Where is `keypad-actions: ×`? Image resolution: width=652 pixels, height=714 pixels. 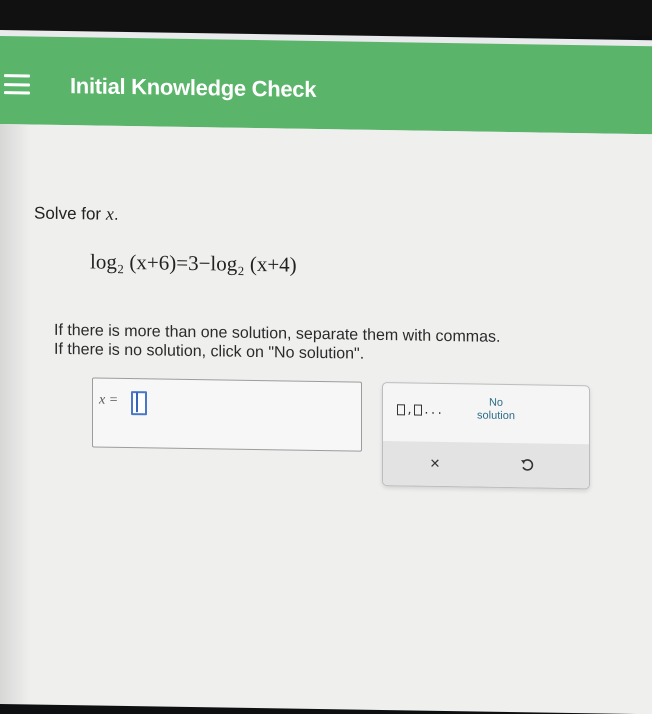 keypad-actions: × is located at coordinates (486, 465).